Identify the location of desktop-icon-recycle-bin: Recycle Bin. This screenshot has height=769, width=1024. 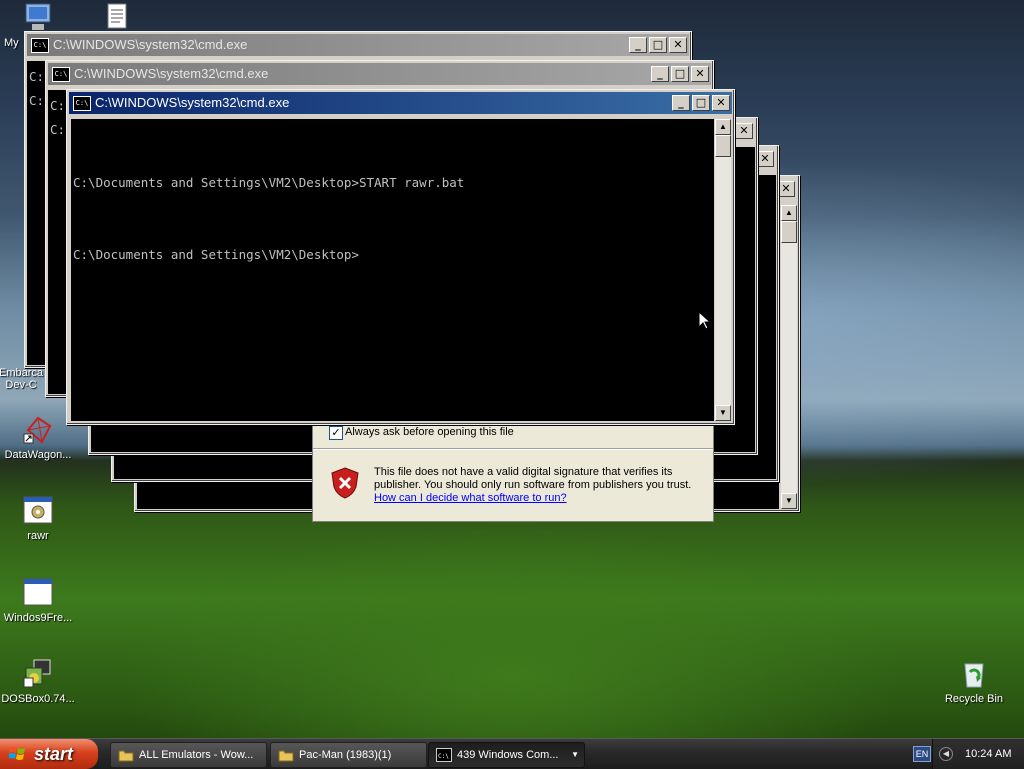
(974, 681).